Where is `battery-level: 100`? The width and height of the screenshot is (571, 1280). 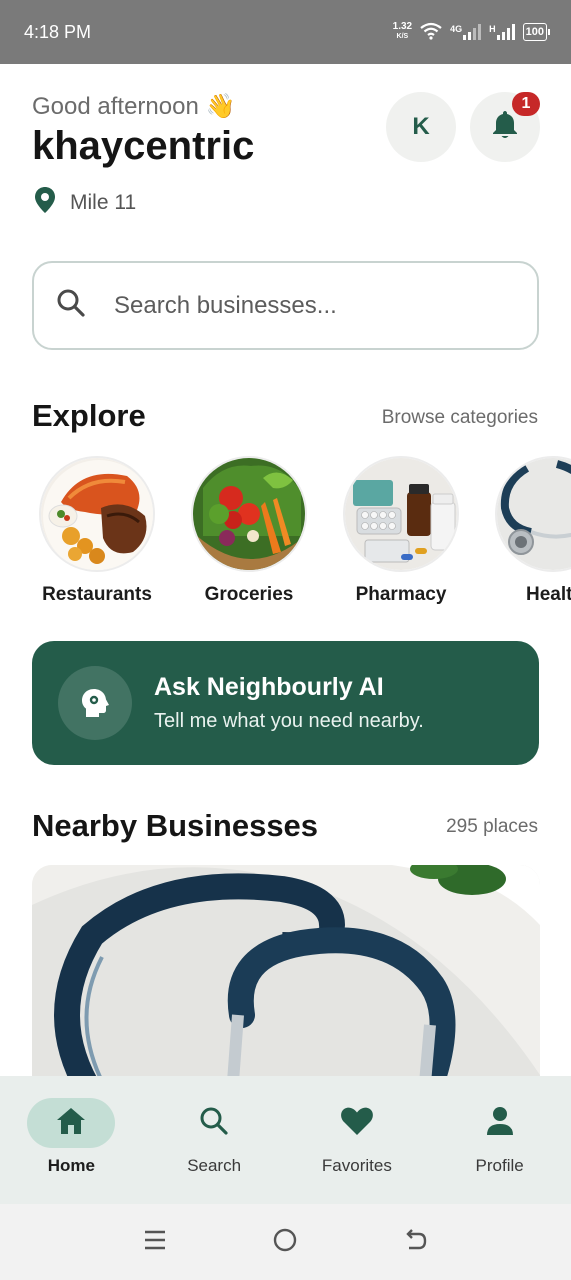
battery-level: 100 is located at coordinates (534, 32).